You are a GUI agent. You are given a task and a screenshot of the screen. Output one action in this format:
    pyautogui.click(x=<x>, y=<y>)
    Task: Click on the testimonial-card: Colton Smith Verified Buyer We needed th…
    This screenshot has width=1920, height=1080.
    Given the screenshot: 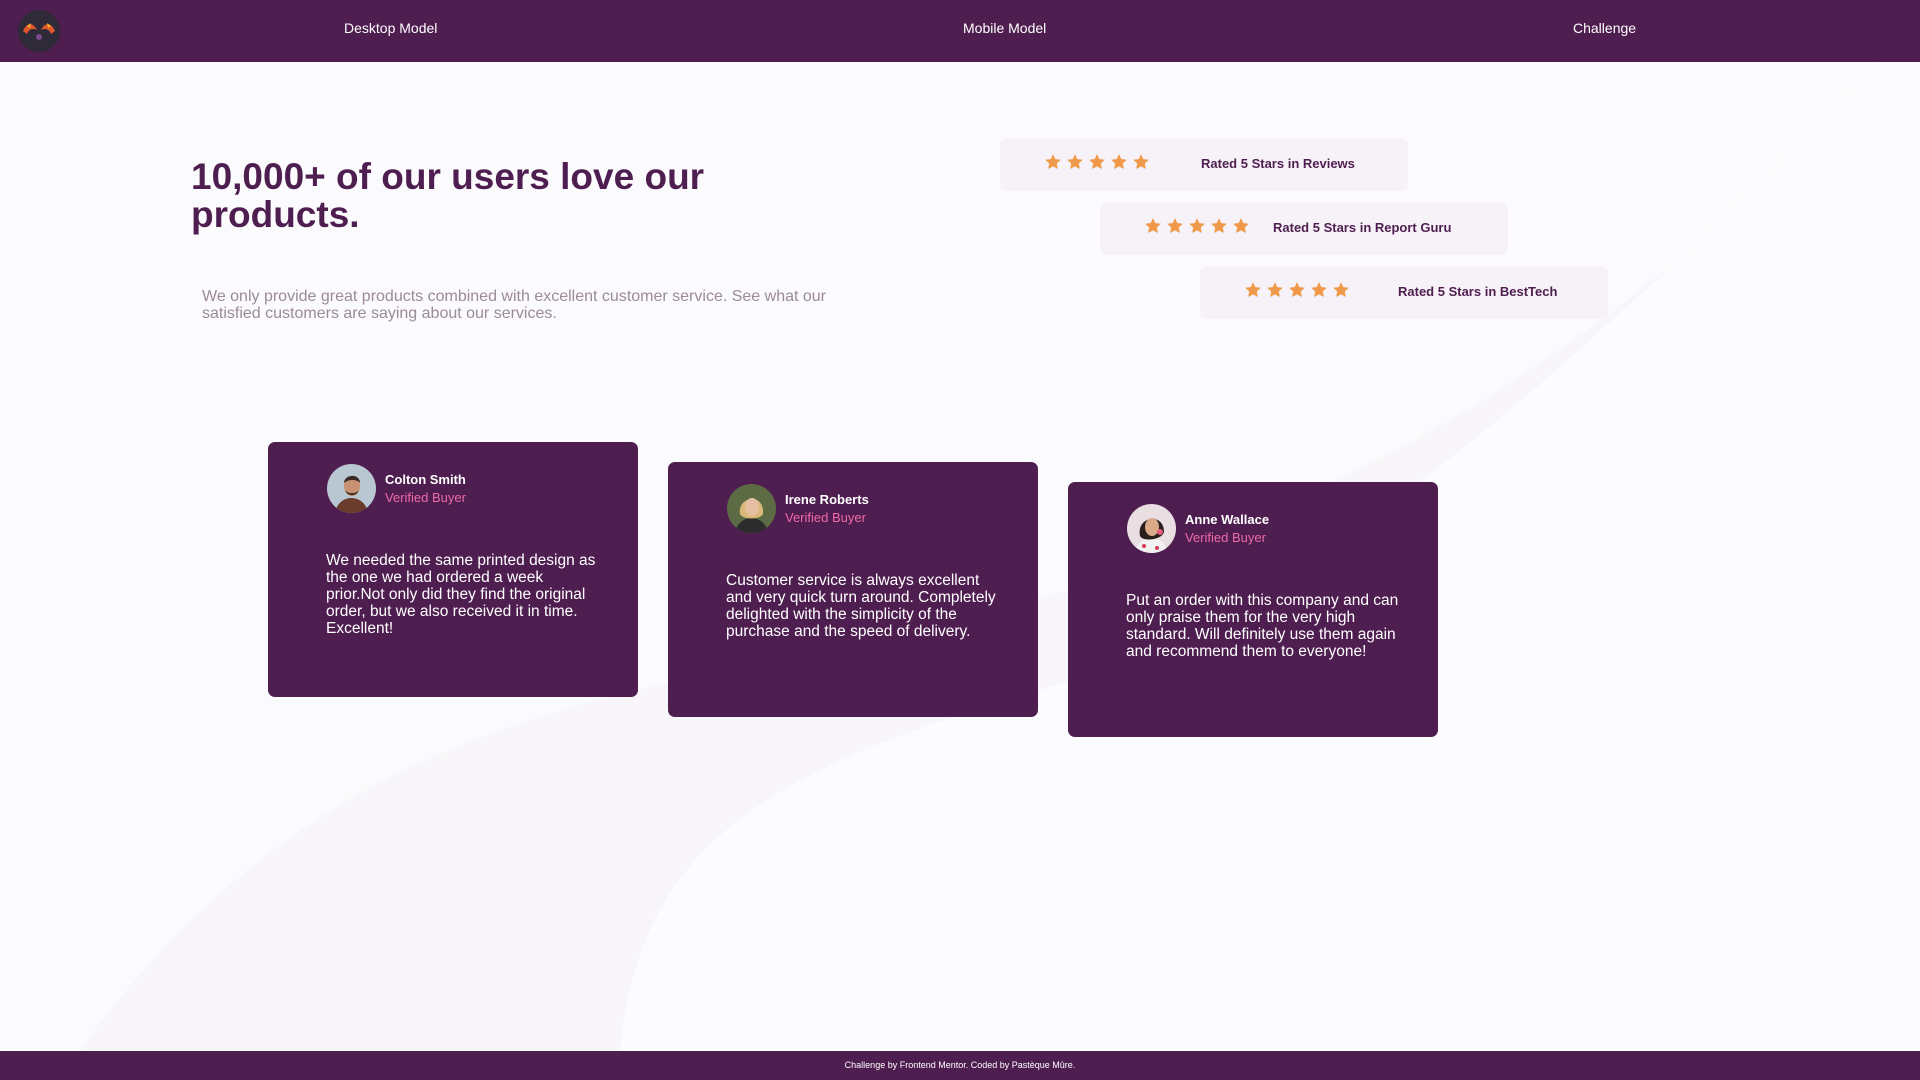 What is the action you would take?
    pyautogui.click(x=453, y=569)
    